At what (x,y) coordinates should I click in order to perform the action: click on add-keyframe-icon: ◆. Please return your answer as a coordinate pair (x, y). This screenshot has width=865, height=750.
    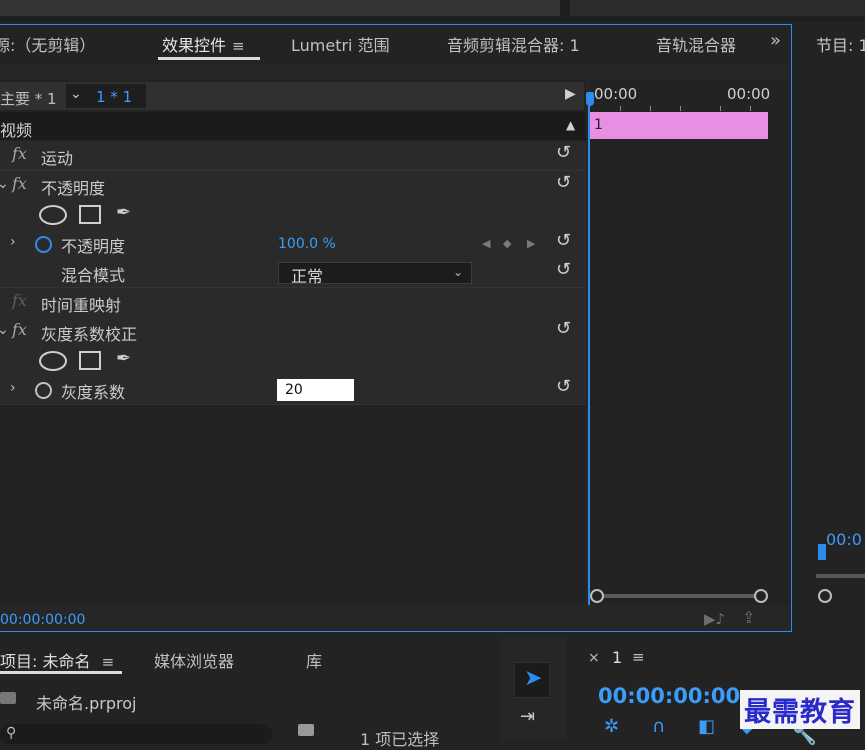
    Looking at the image, I should click on (507, 243).